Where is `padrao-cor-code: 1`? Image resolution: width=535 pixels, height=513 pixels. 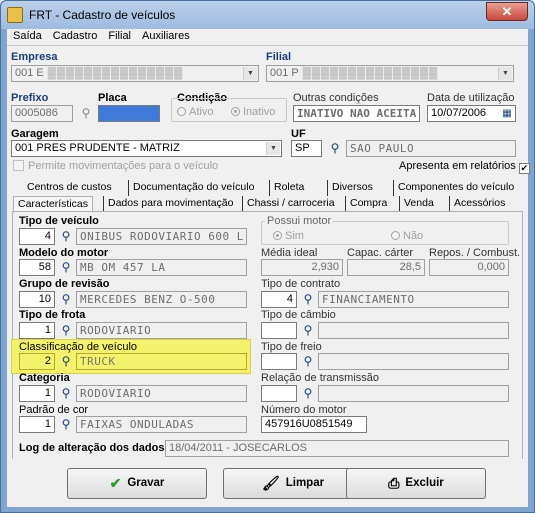 padrao-cor-code: 1 is located at coordinates (37, 424).